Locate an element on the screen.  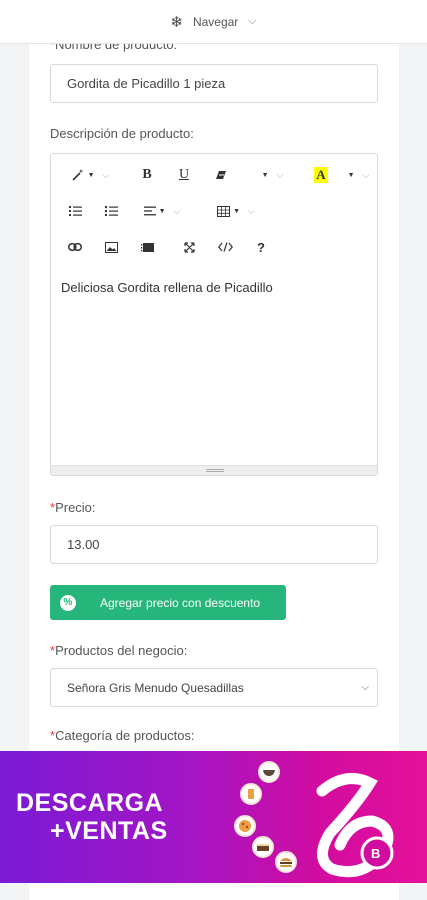
food-drink-icon is located at coordinates (251, 794).